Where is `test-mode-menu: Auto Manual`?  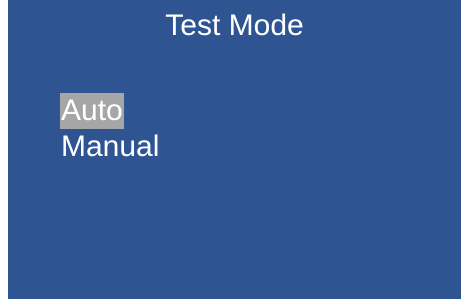 test-mode-menu: Auto Manual is located at coordinates (110, 129).